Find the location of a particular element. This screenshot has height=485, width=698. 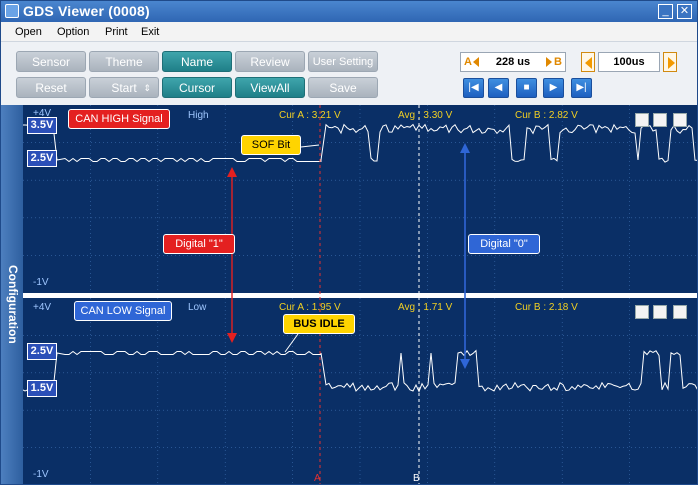

menu-exit: Exit is located at coordinates (150, 32).